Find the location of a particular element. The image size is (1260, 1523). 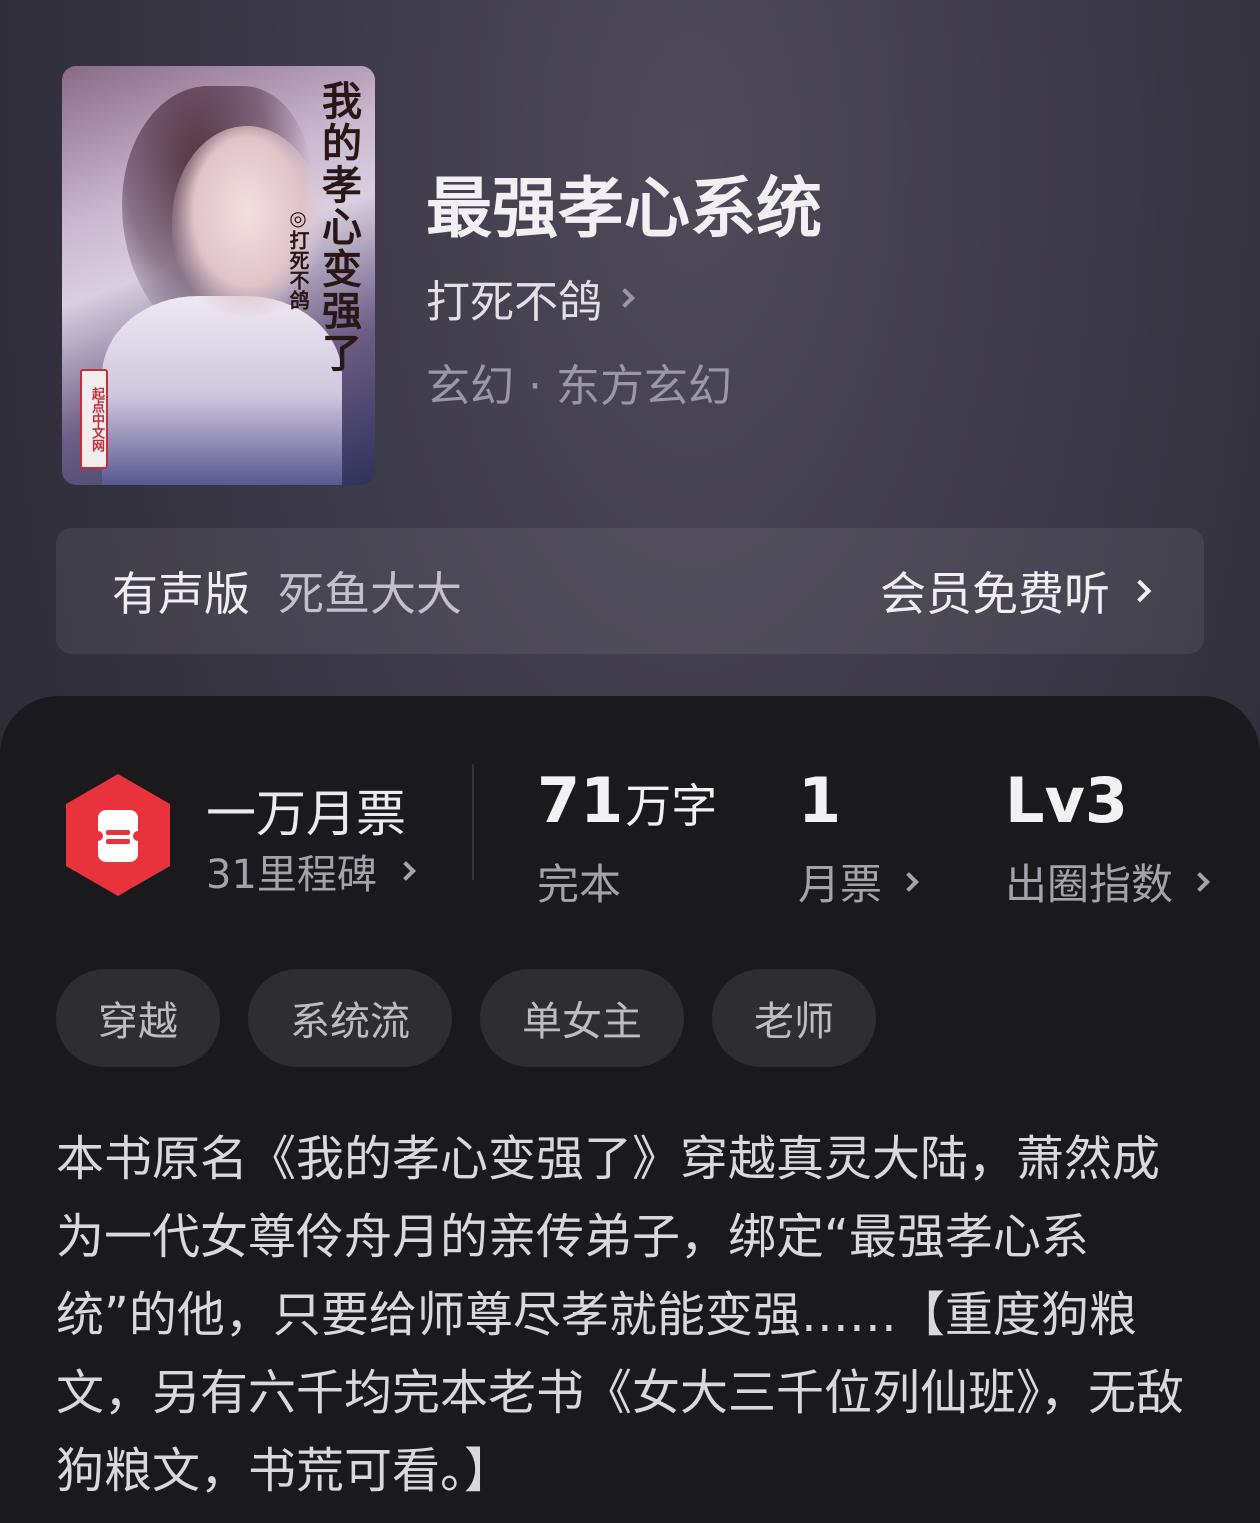

word-count-unit: 万字 is located at coordinates (671, 806).